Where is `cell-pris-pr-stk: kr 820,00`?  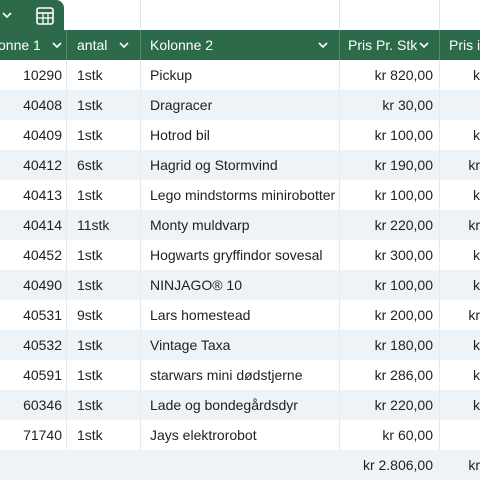
cell-pris-pr-stk: kr 820,00 is located at coordinates (386, 75).